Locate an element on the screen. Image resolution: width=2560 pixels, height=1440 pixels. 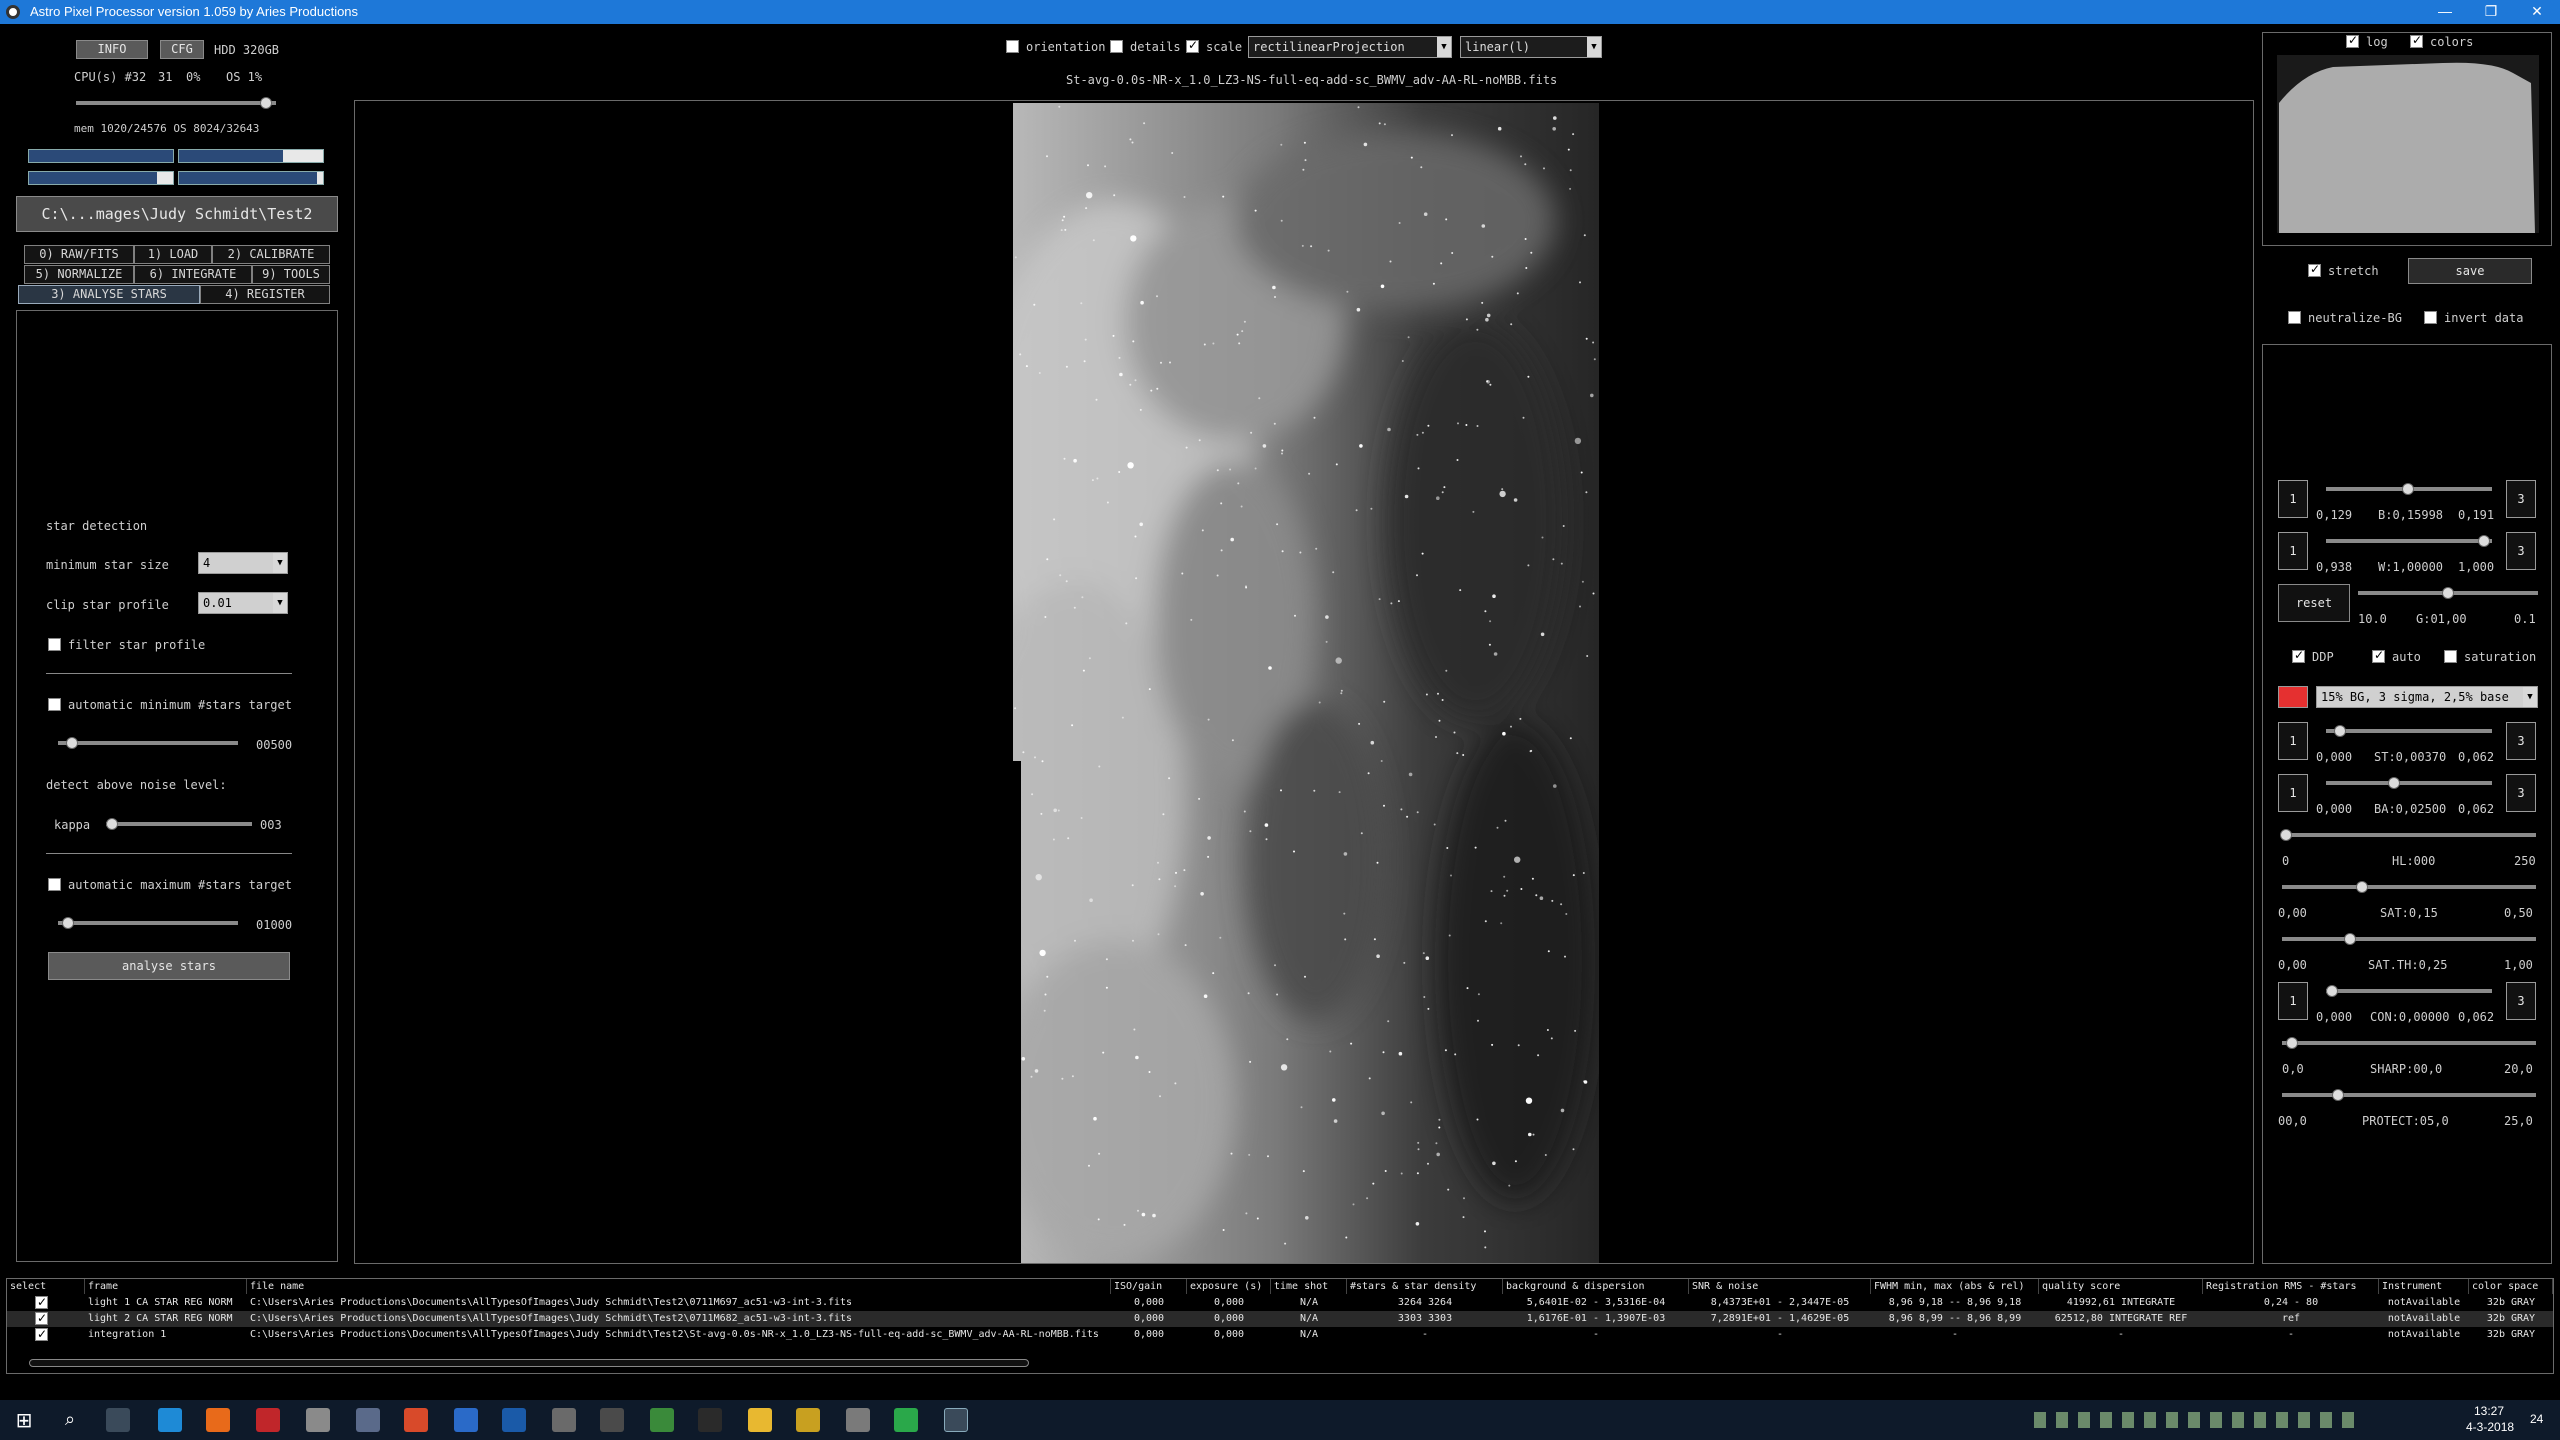
details-checkbox is located at coordinates (1116, 46).